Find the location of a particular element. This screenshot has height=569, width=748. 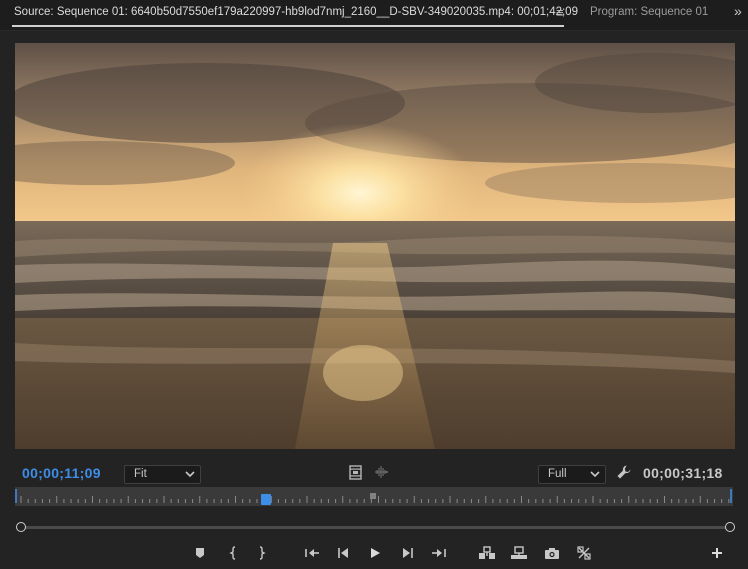

duration-timecode: 00;00;31;18 is located at coordinates (683, 473).